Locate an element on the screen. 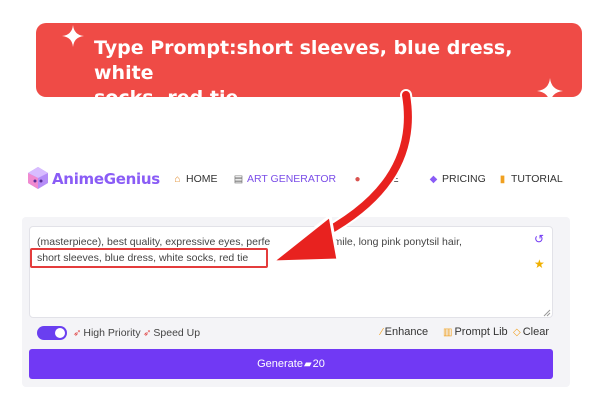 The width and height of the screenshot is (600, 400). callout-line-2: socks, red tie is located at coordinates (166, 98).